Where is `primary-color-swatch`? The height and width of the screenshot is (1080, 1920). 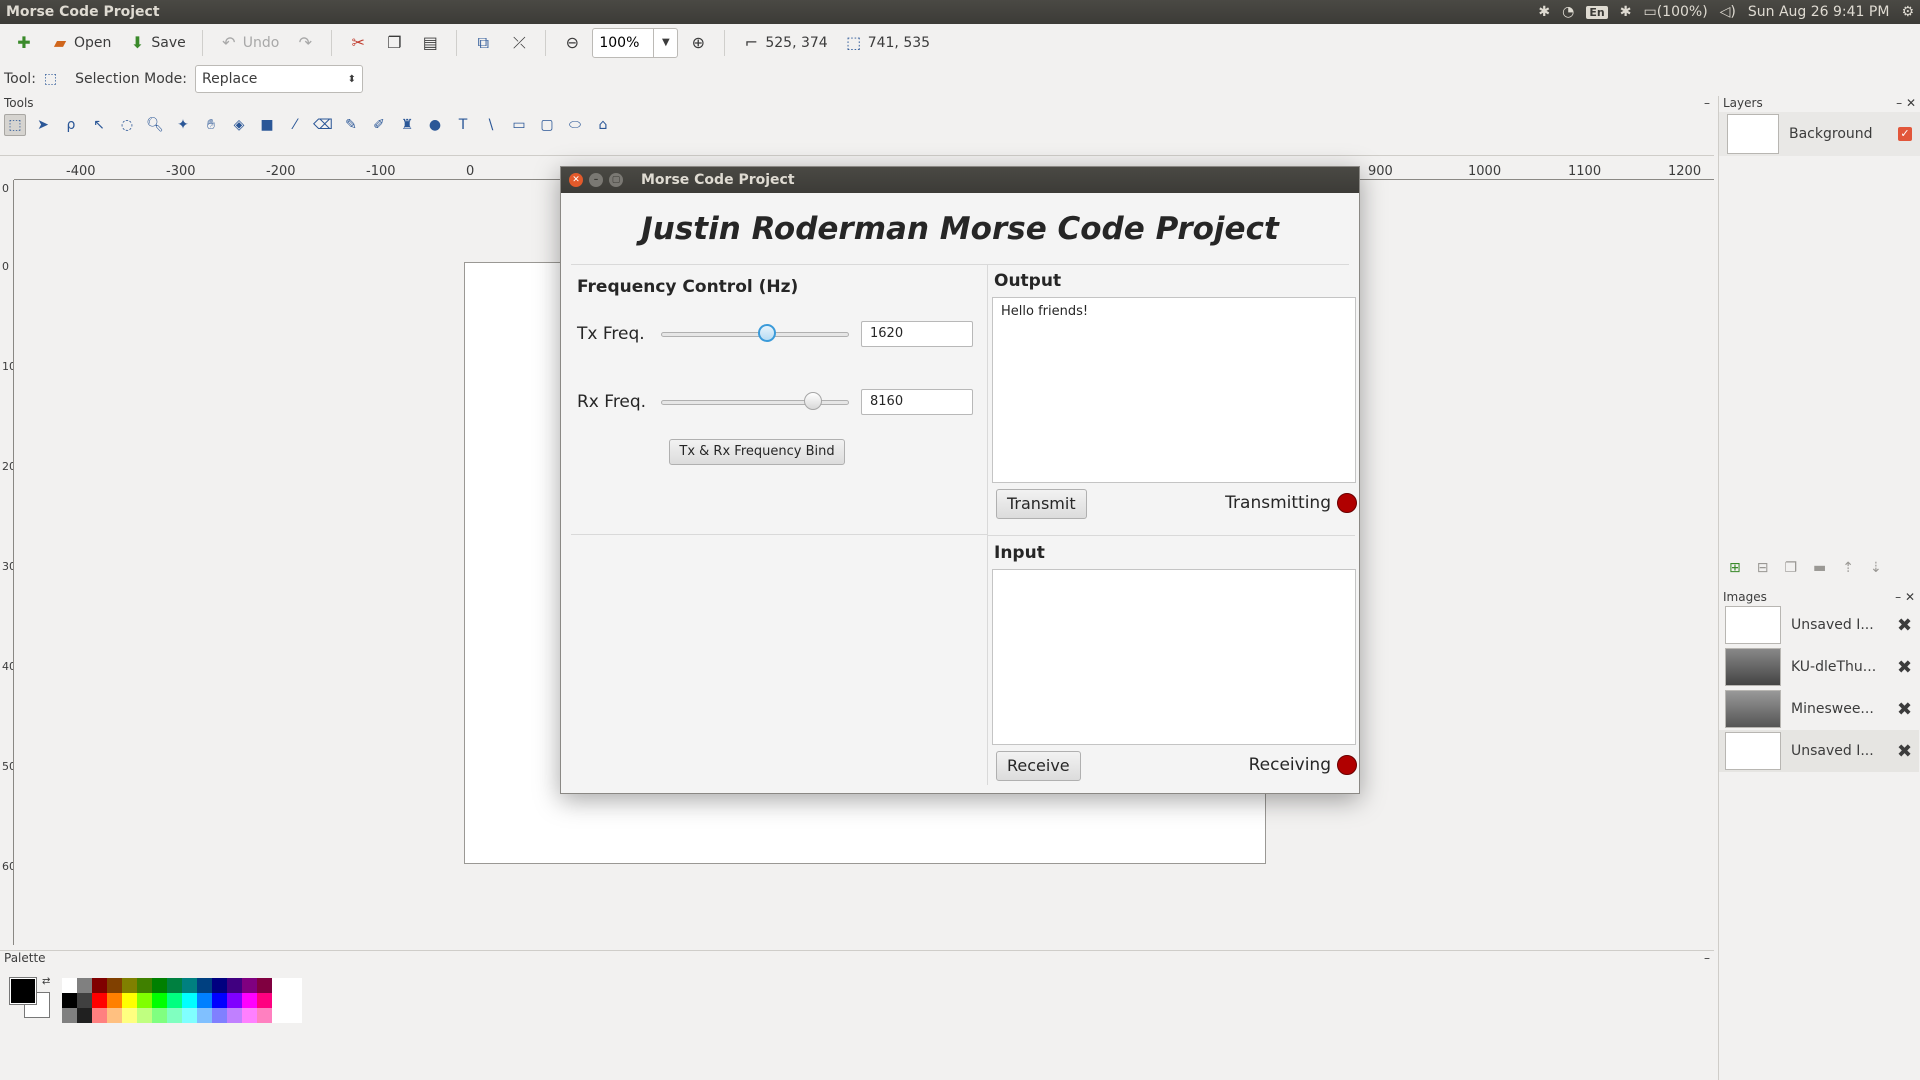 primary-color-swatch is located at coordinates (23, 991).